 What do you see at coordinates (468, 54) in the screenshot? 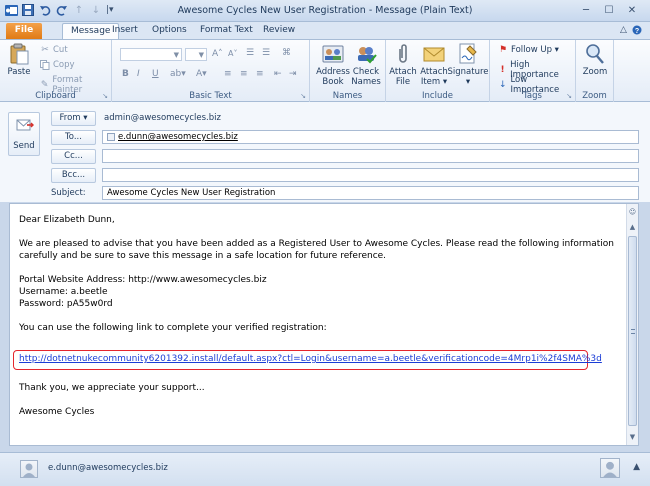
I see `signature-icon` at bounding box center [468, 54].